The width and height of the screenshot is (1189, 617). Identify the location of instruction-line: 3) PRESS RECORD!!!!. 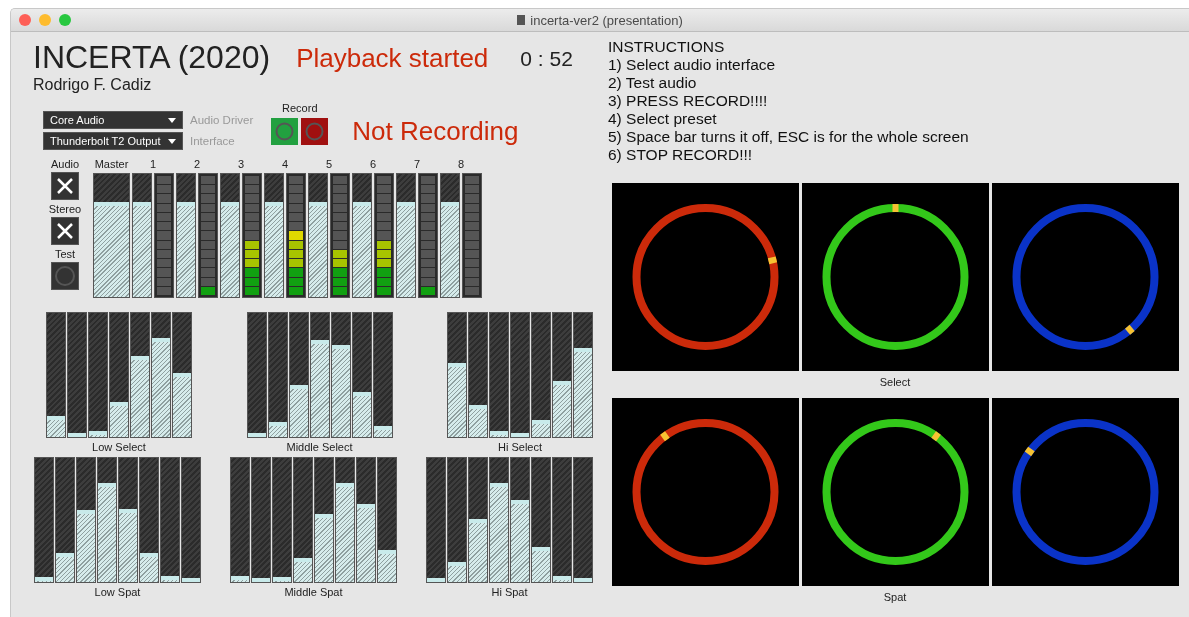
(688, 101).